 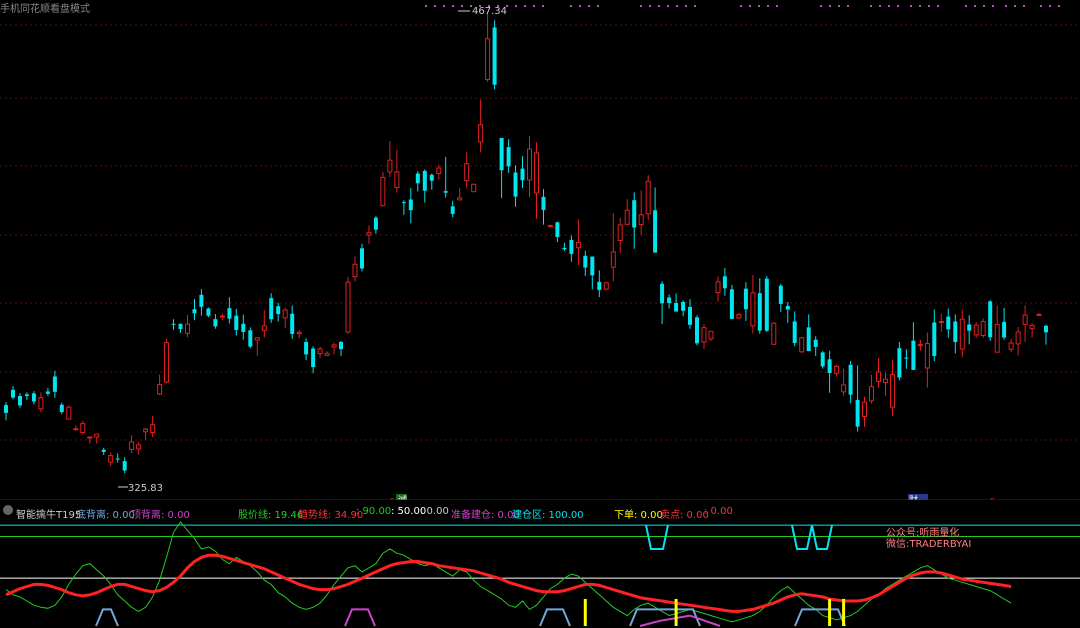 I want to click on collapse-icon, so click(x=8, y=510).